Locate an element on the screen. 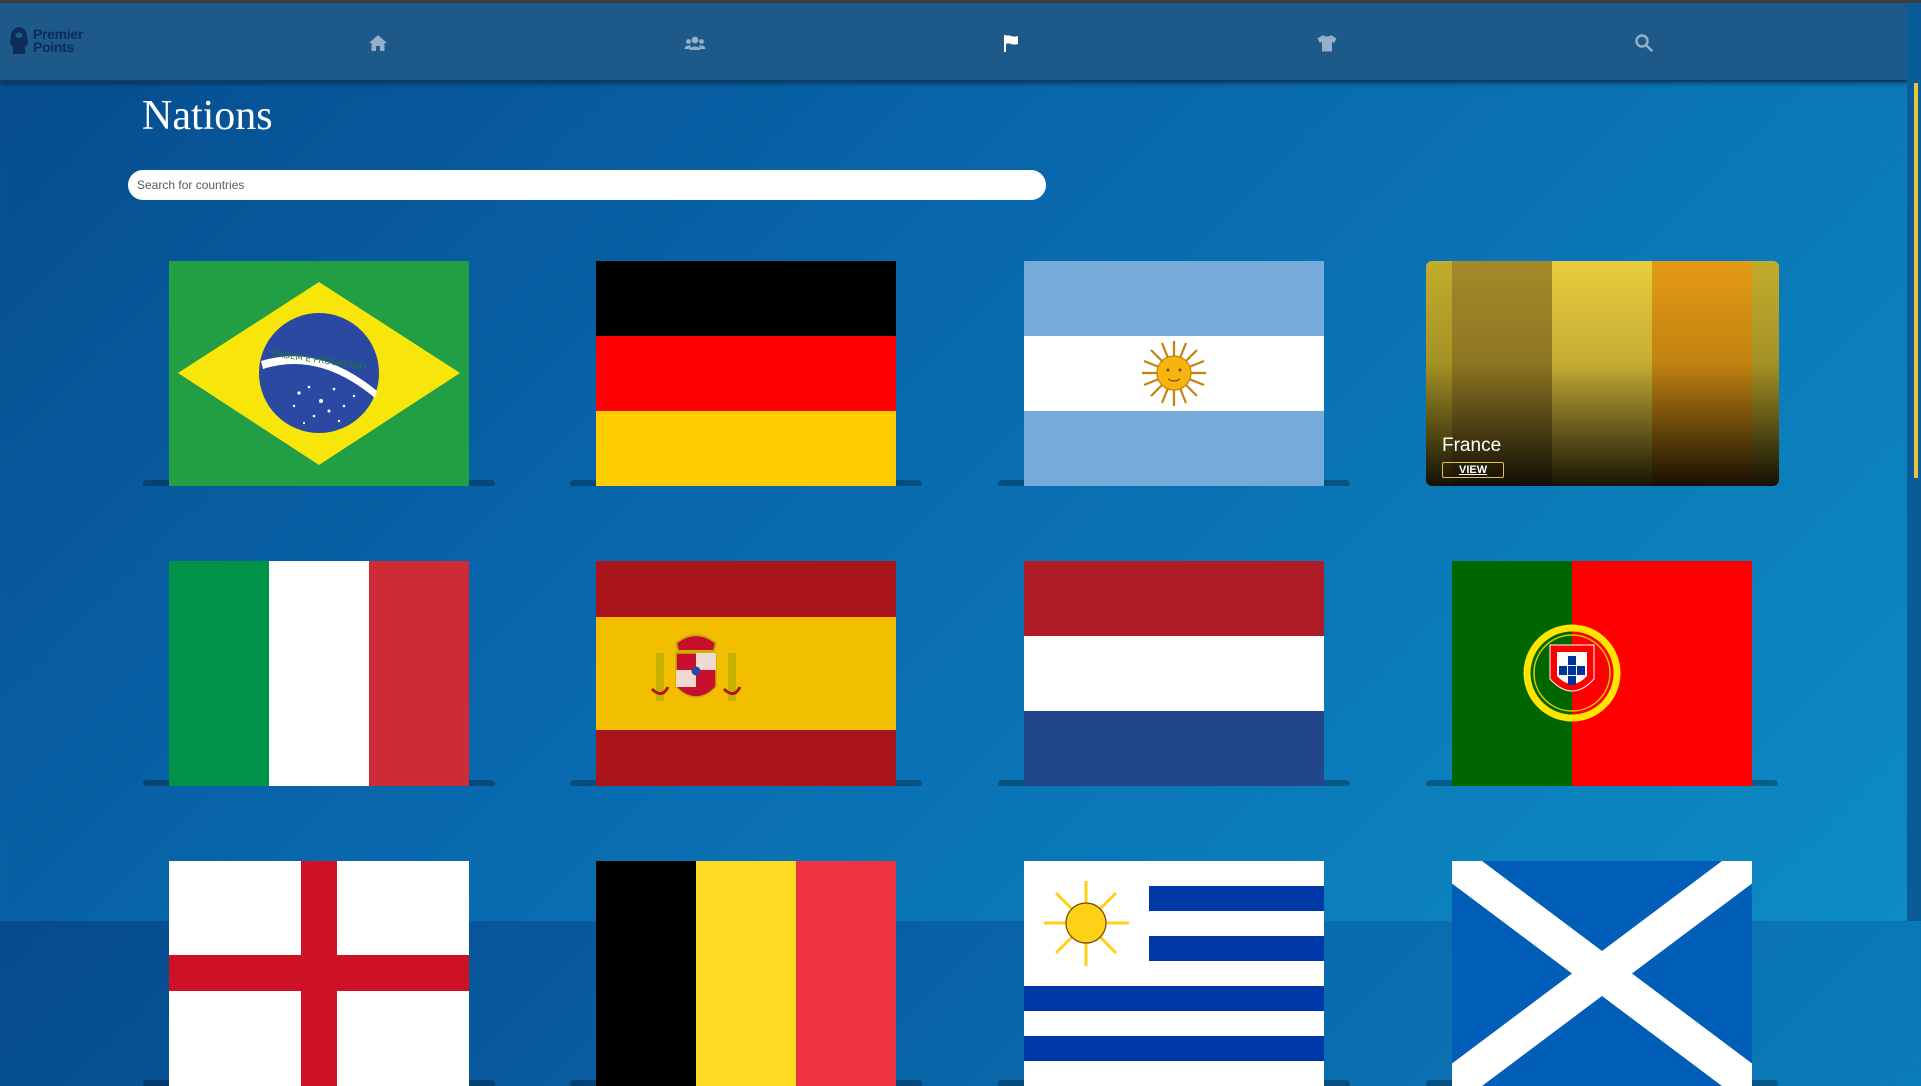 The image size is (1921, 1086). england-flag is located at coordinates (319, 973).